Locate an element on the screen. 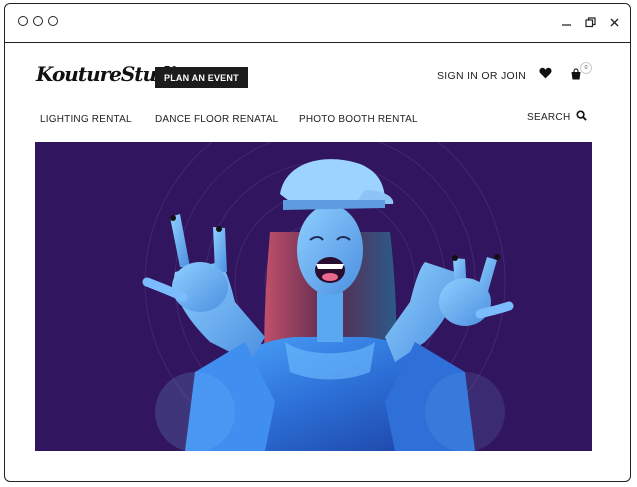  traffic-lights is located at coordinates (38, 21).